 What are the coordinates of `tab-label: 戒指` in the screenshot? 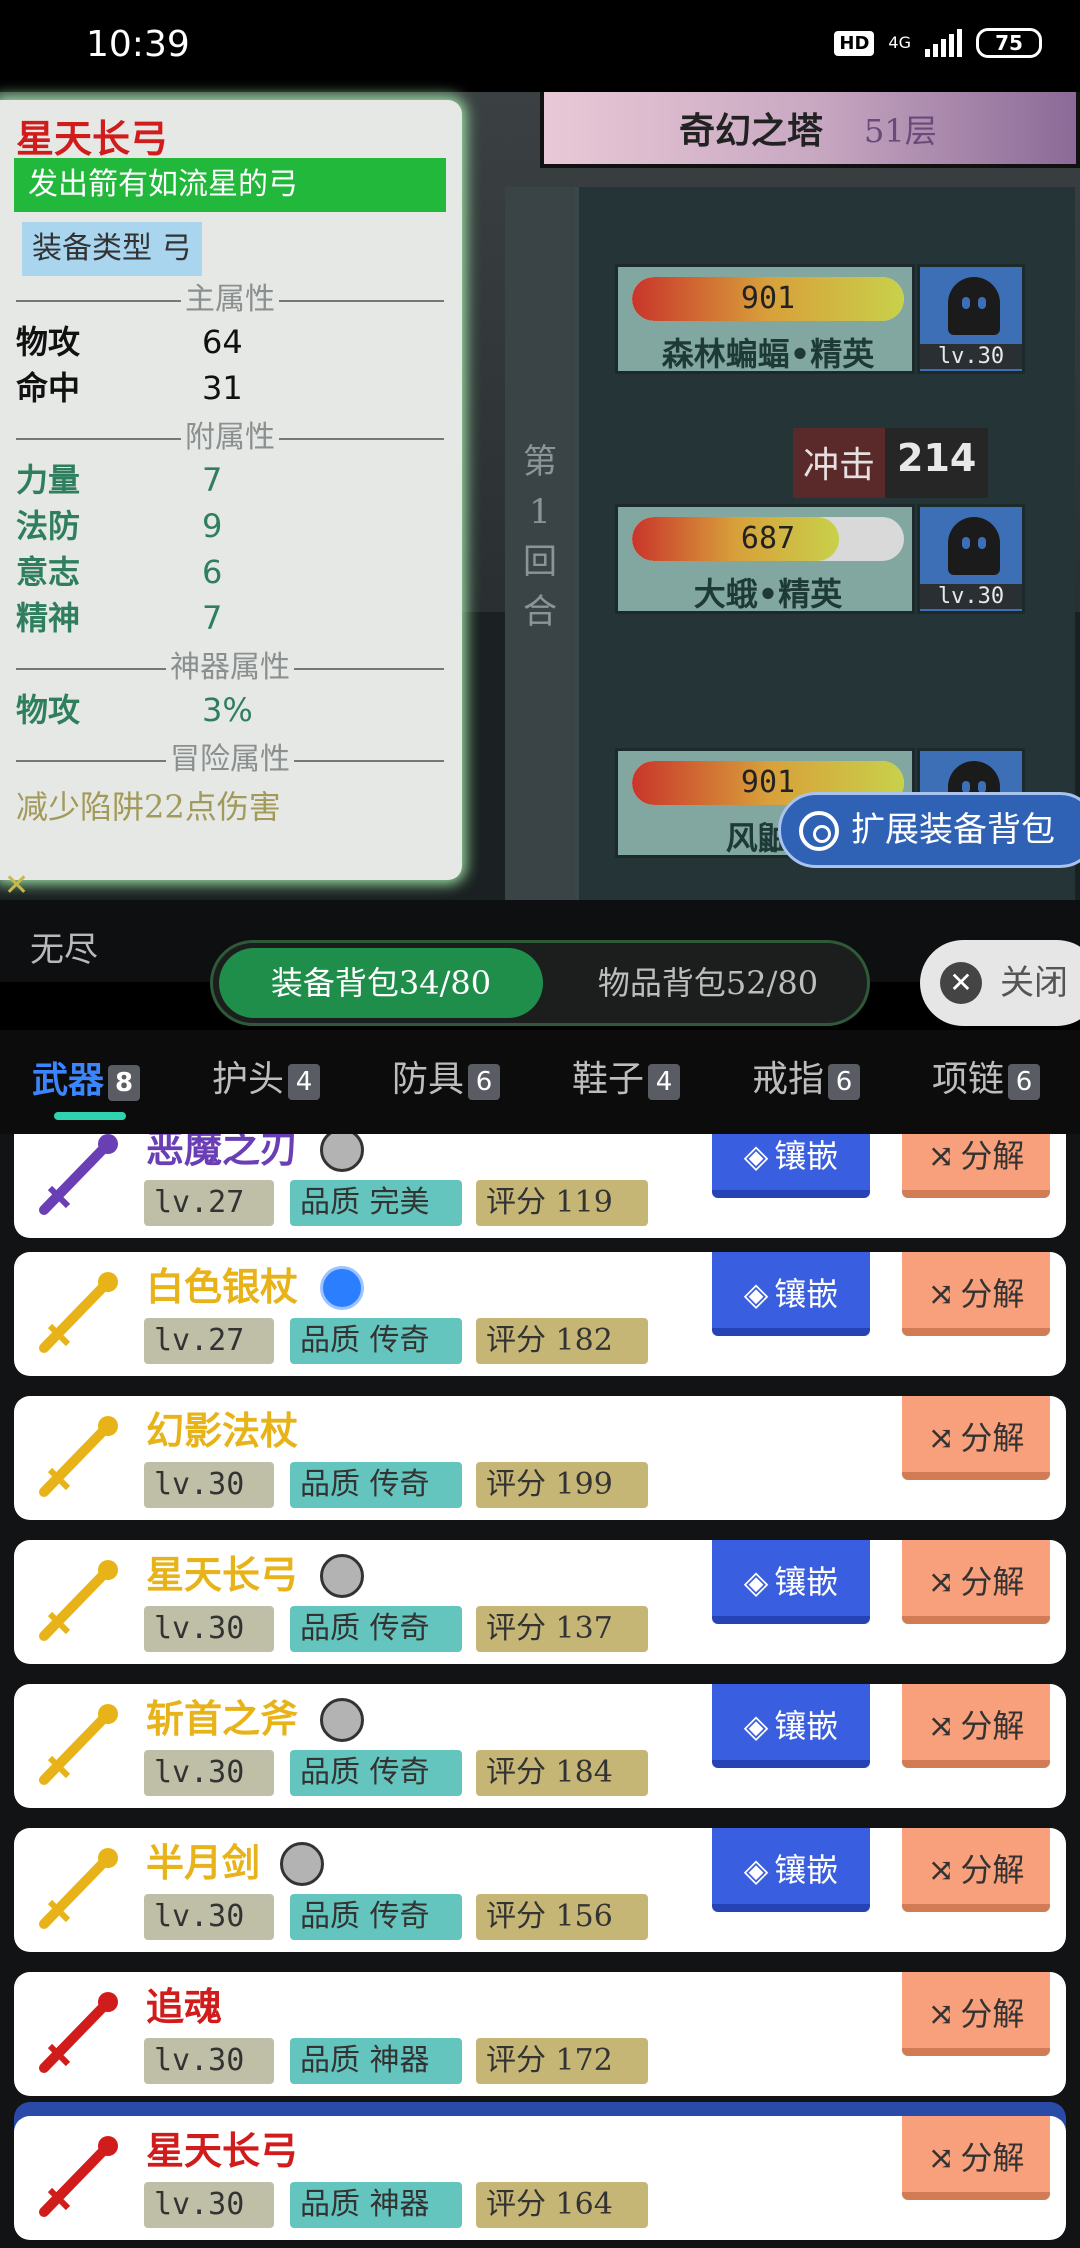 It's located at (788, 1079).